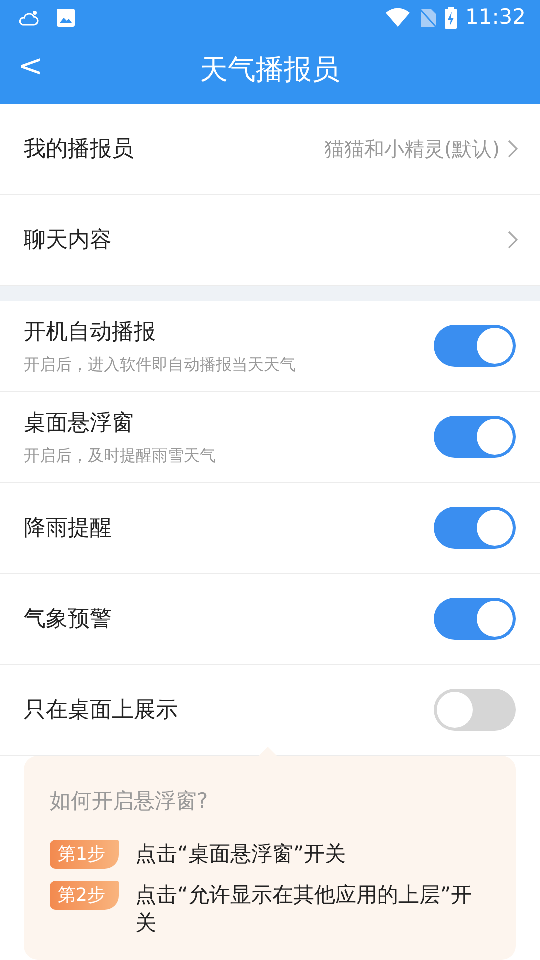  What do you see at coordinates (68, 528) in the screenshot?
I see `toggle-label: 降雨提醒` at bounding box center [68, 528].